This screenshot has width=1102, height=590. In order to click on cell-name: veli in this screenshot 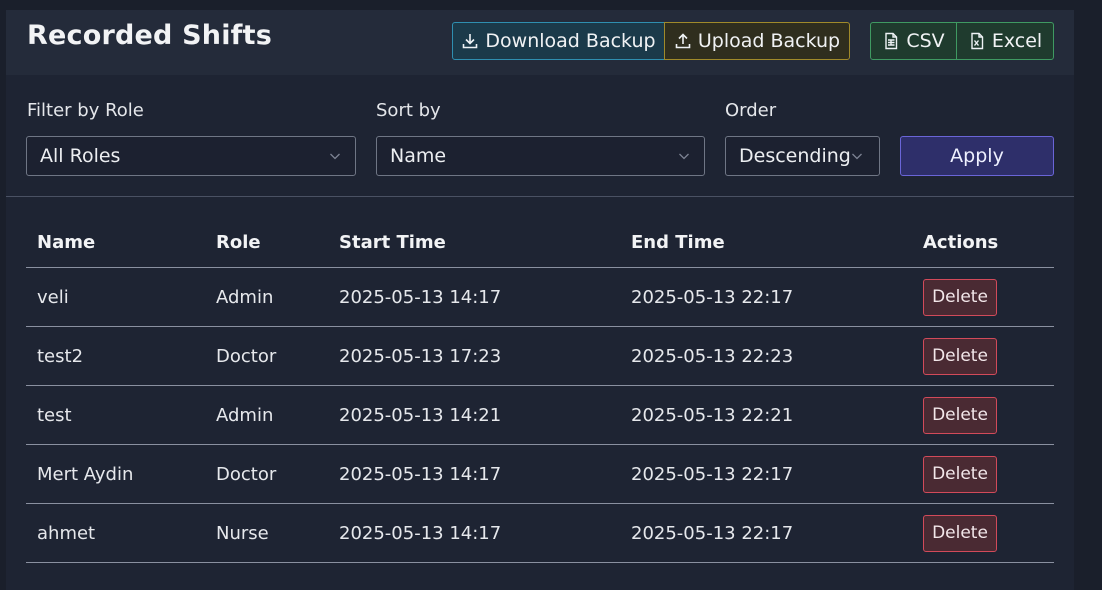, I will do `click(115, 297)`.